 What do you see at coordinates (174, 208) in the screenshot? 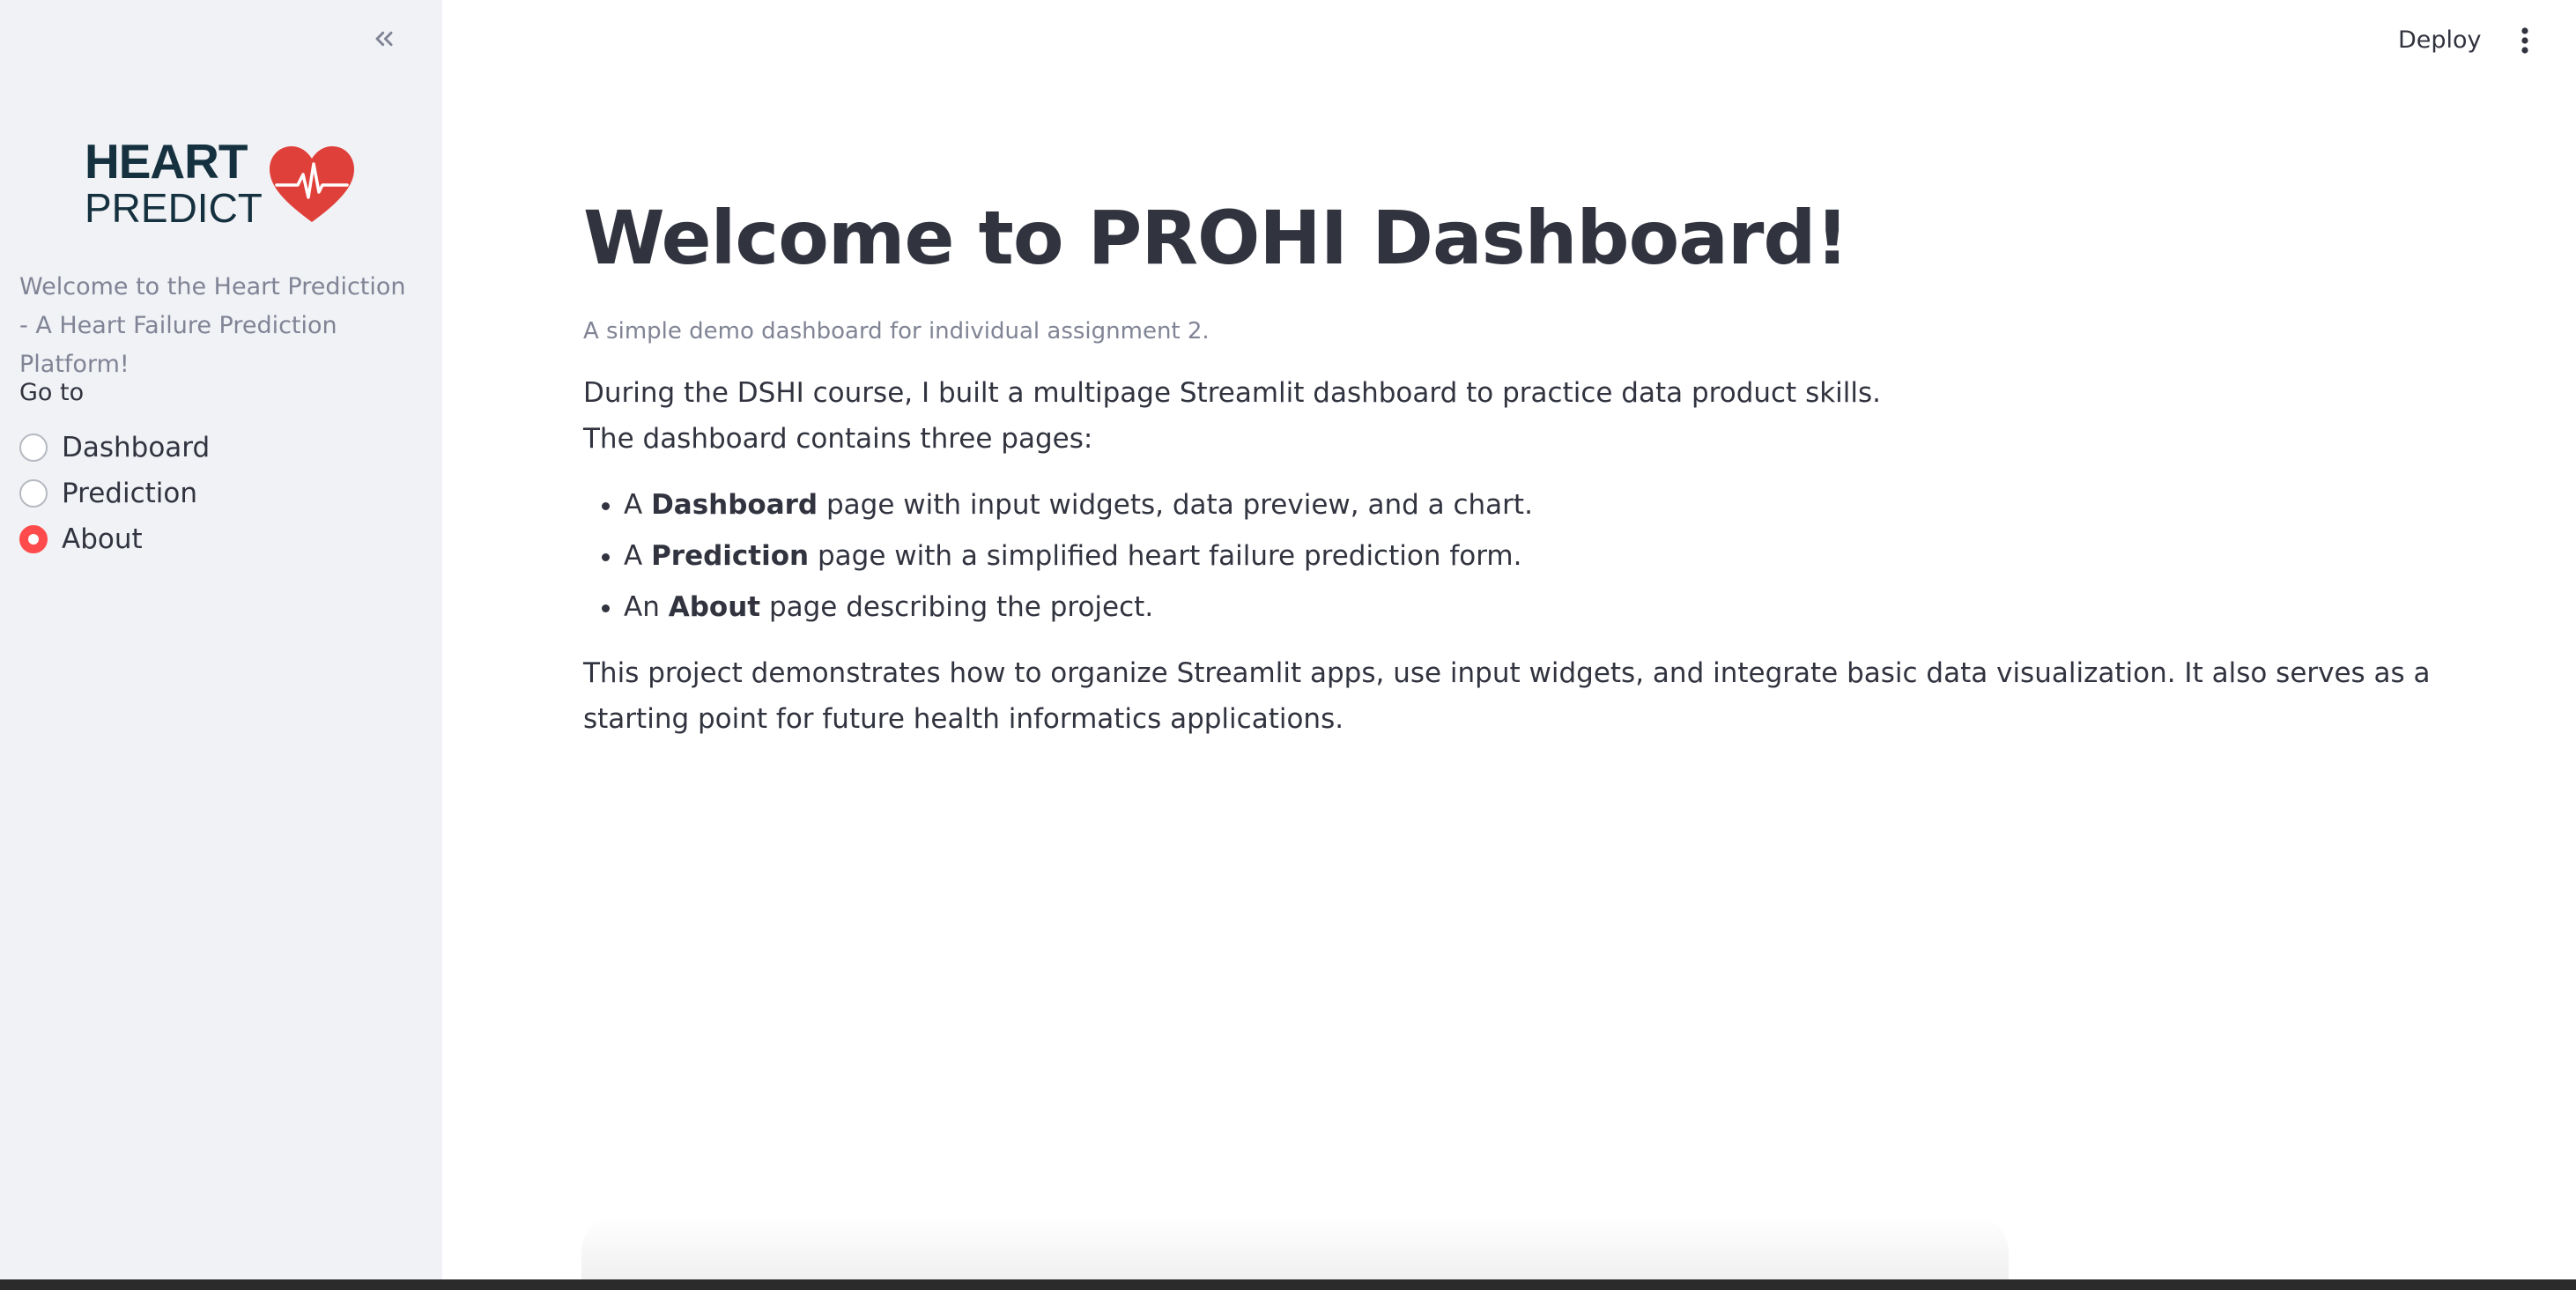
I see `logo-line-2: PREDICT` at bounding box center [174, 208].